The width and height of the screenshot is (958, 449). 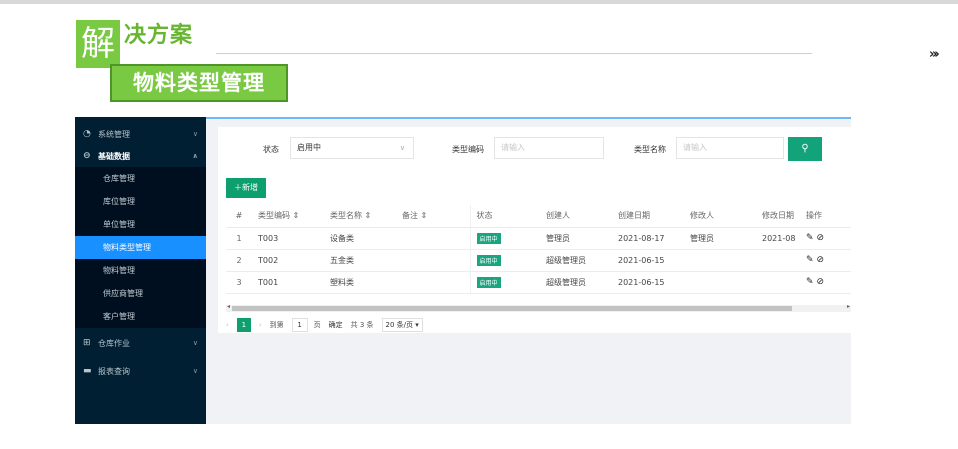 I want to click on code-input: 请输入, so click(x=549, y=148).